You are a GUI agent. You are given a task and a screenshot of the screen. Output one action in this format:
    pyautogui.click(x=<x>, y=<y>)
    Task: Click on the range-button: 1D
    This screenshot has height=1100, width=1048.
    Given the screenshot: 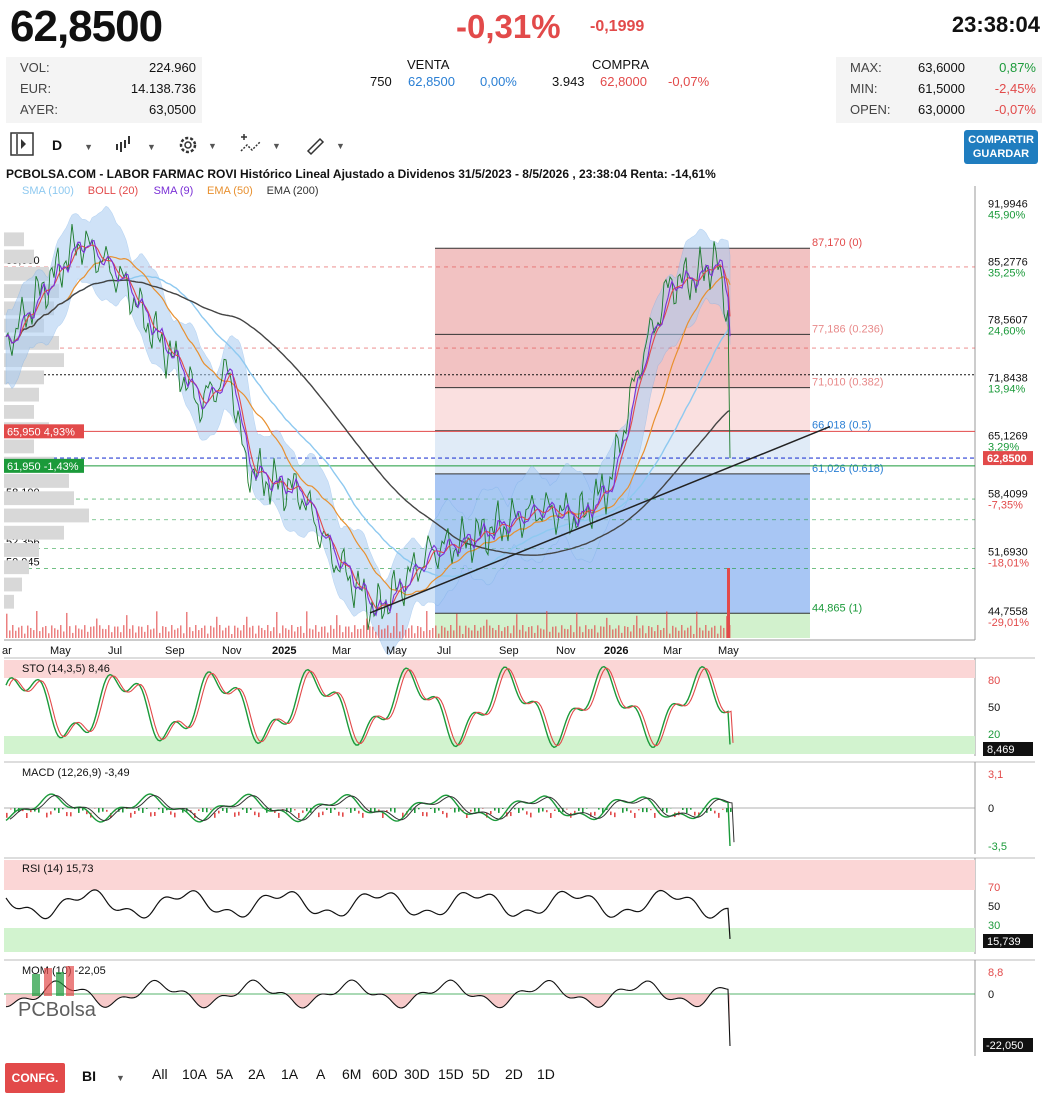 What is the action you would take?
    pyautogui.click(x=546, y=1074)
    